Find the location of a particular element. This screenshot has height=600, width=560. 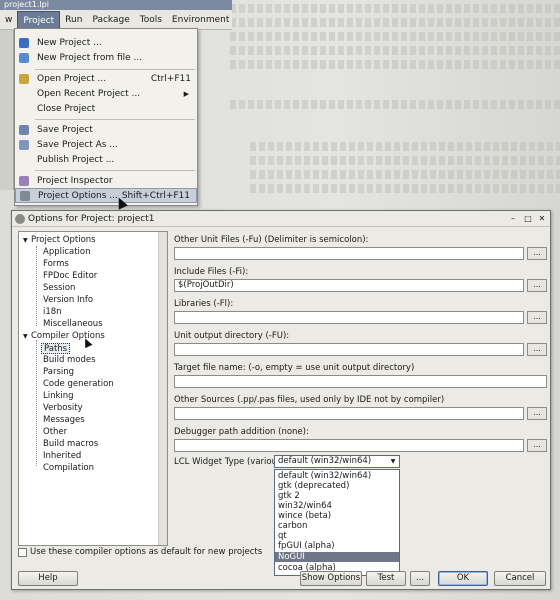

tree-item-messages: Messages is located at coordinates (64, 420).